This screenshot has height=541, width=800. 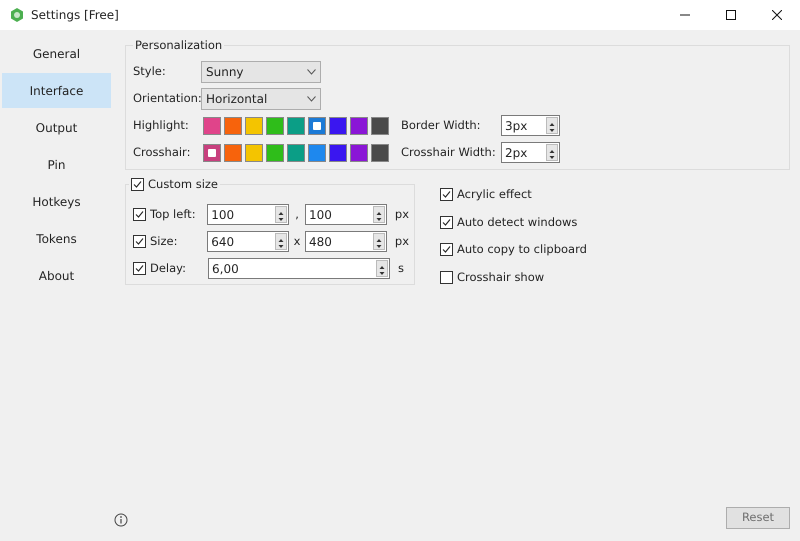 What do you see at coordinates (494, 195) in the screenshot?
I see `checkbox-label: Acrylic effect` at bounding box center [494, 195].